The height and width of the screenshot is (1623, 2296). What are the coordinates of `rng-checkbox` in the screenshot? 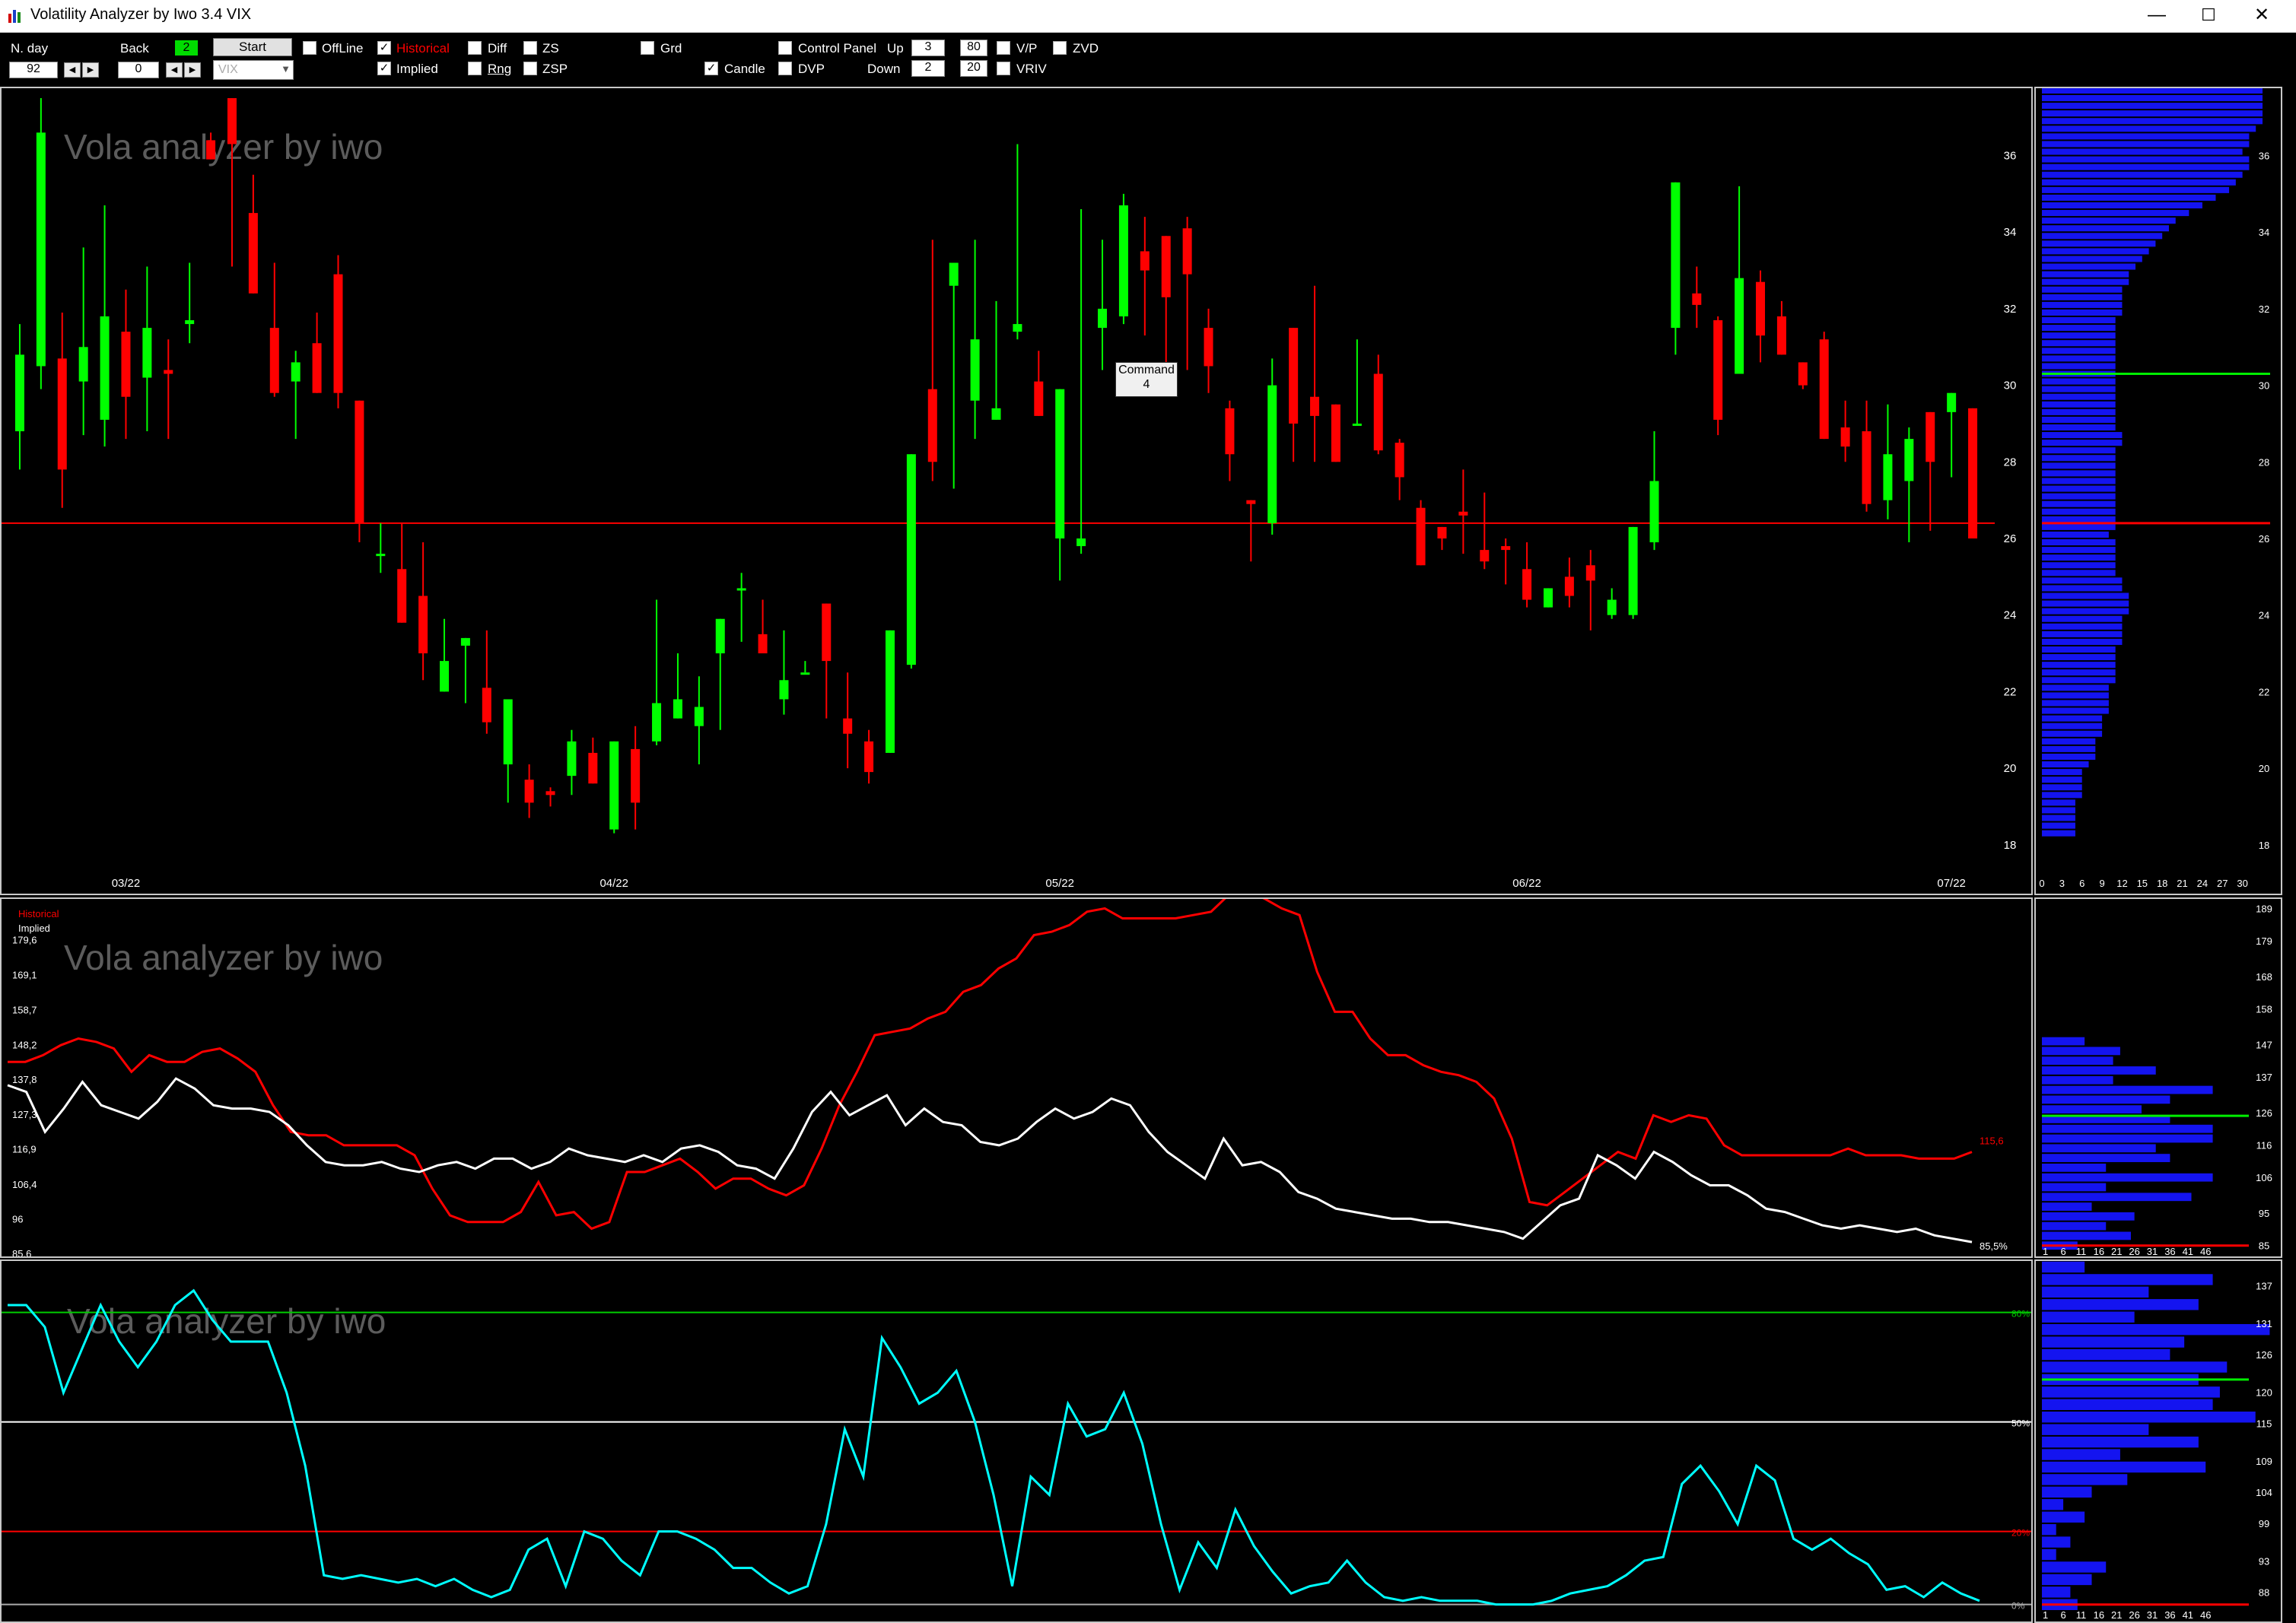 It's located at (475, 68).